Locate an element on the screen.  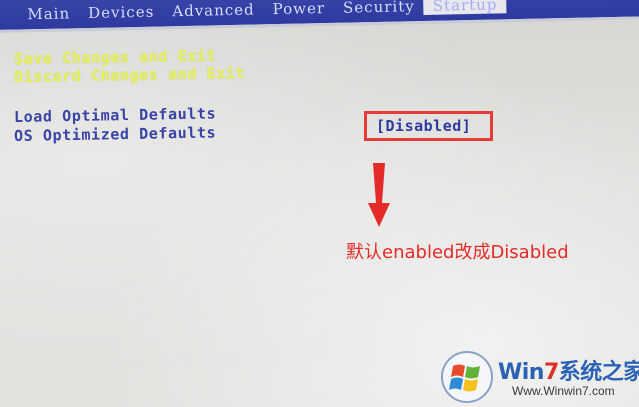
watermark-brand-suffix: 系统之家 is located at coordinates (598, 372).